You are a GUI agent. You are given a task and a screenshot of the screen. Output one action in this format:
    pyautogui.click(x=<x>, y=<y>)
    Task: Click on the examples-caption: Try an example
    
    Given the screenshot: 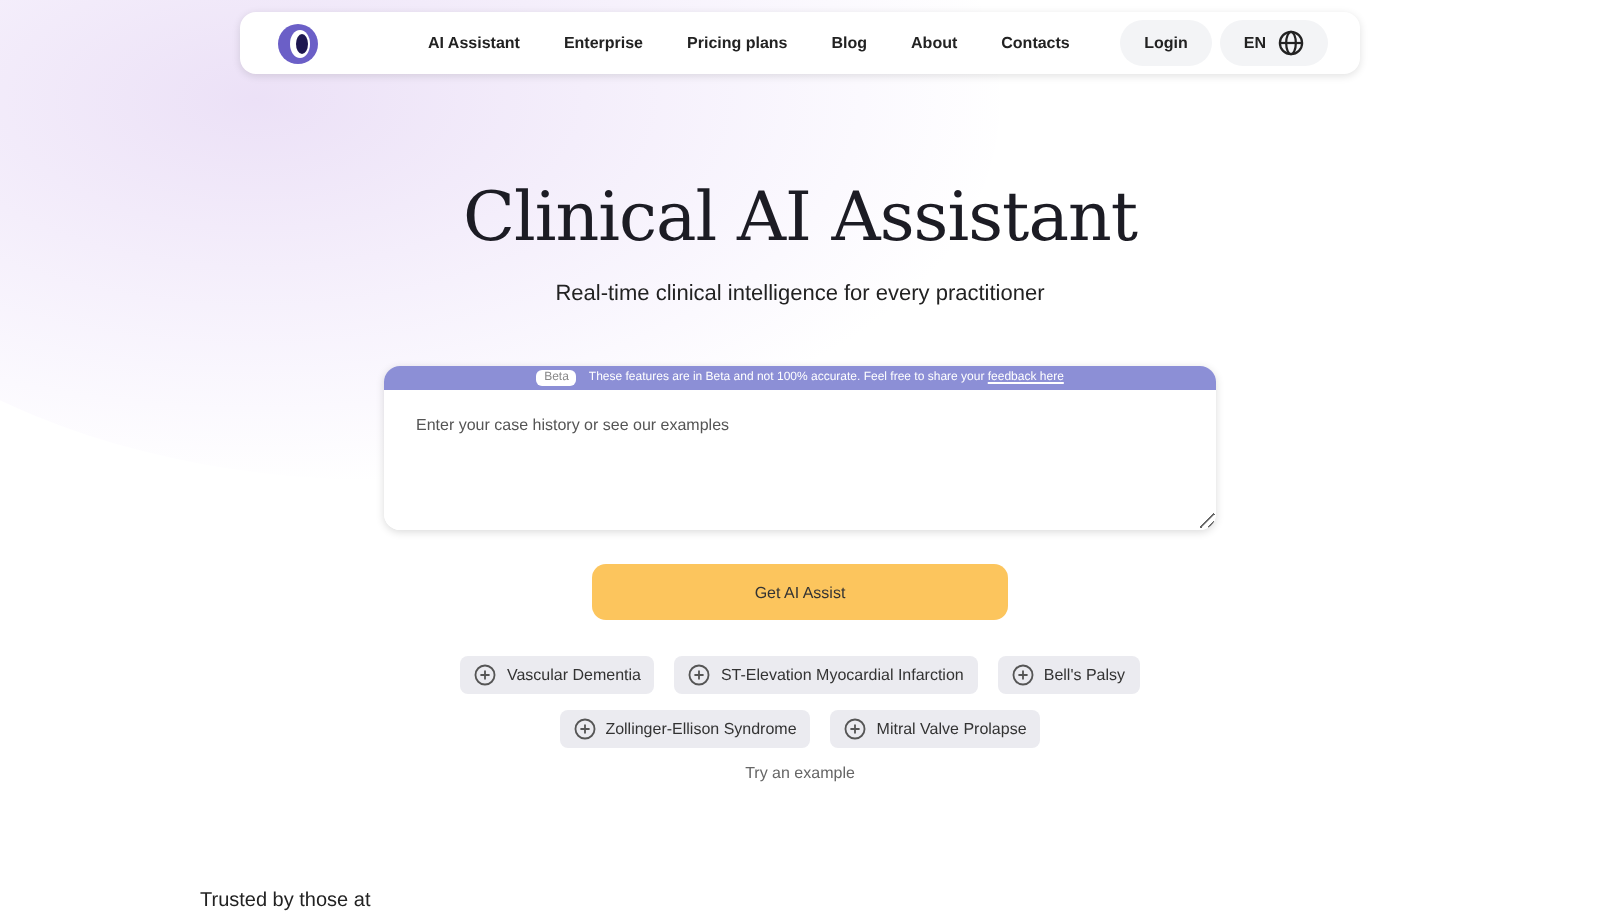 What is the action you would take?
    pyautogui.click(x=800, y=773)
    